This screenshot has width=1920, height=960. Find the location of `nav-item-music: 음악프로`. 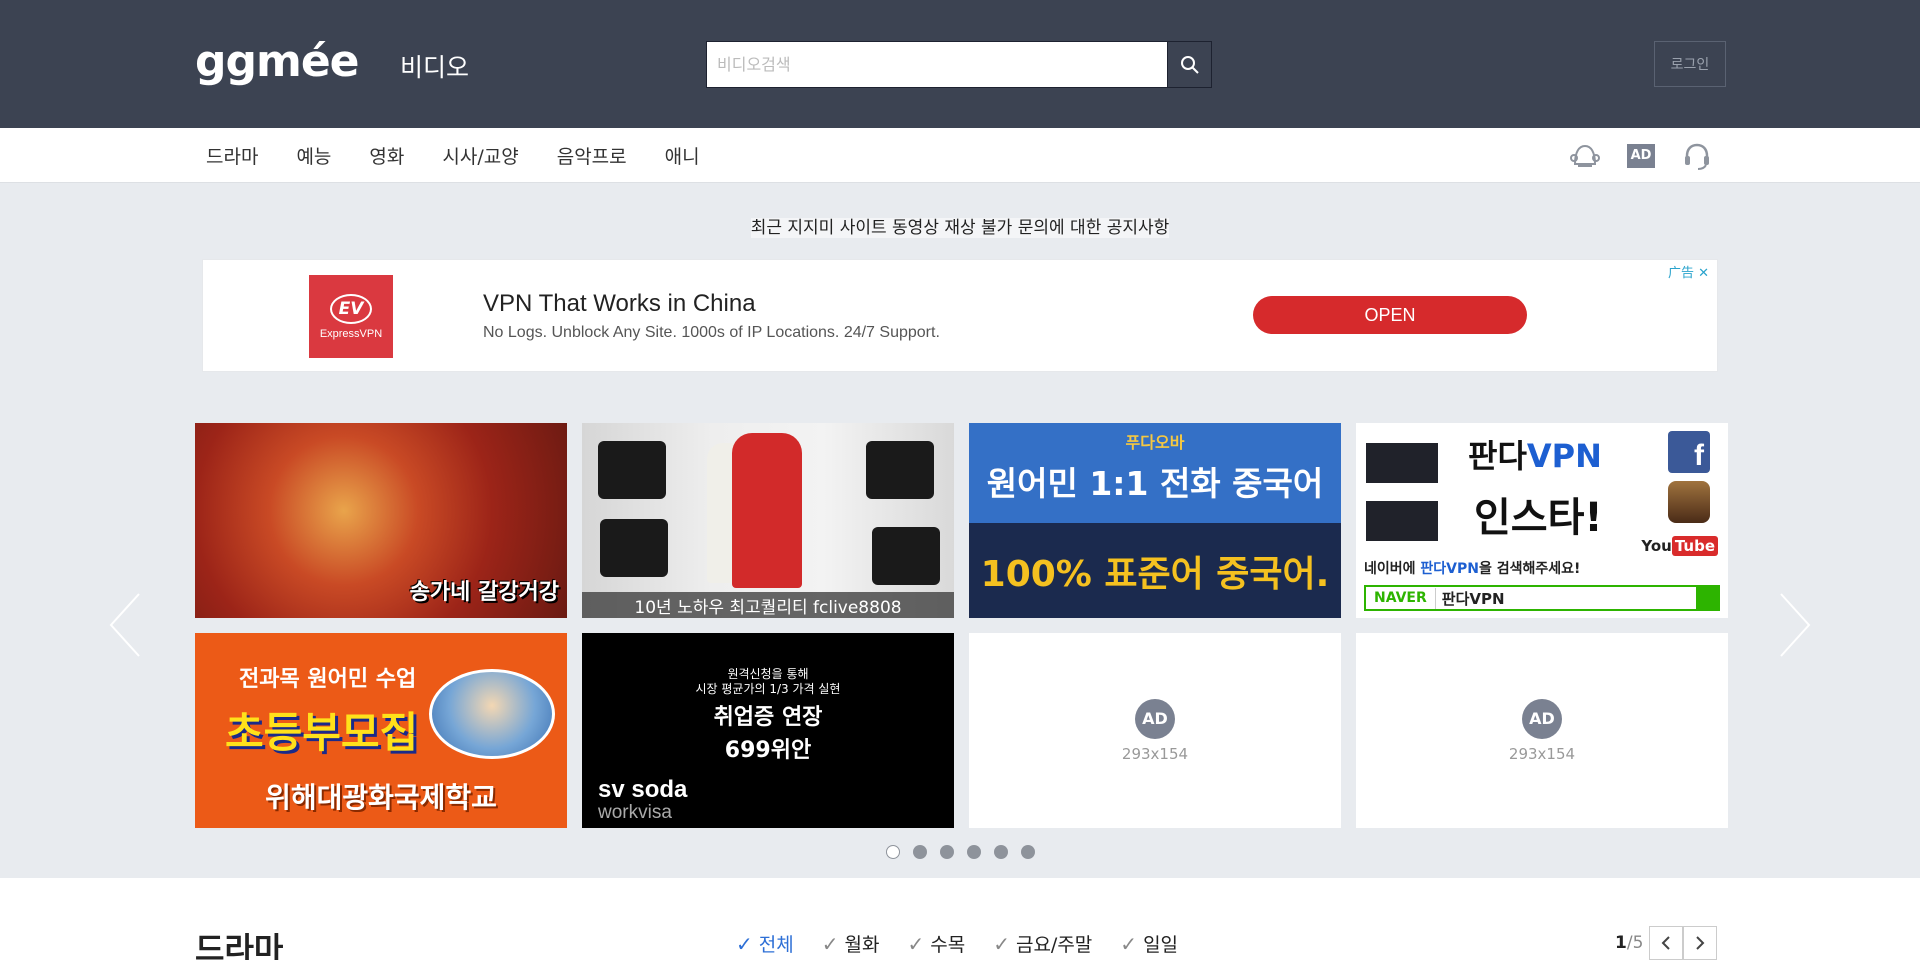

nav-item-music: 음악프로 is located at coordinates (592, 155).